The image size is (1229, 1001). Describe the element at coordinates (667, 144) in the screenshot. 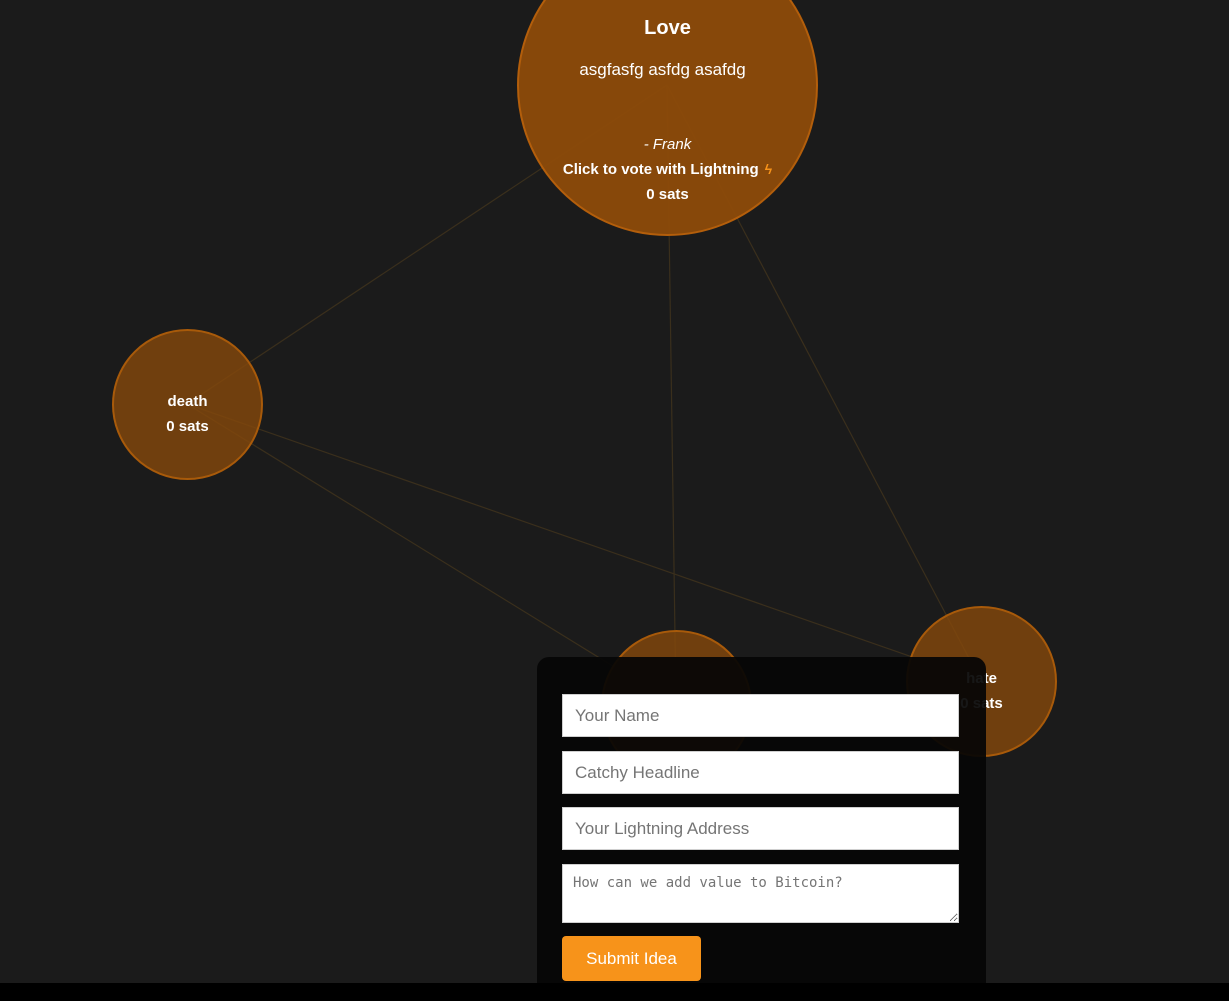

I see `idea-author: - Frank` at that location.